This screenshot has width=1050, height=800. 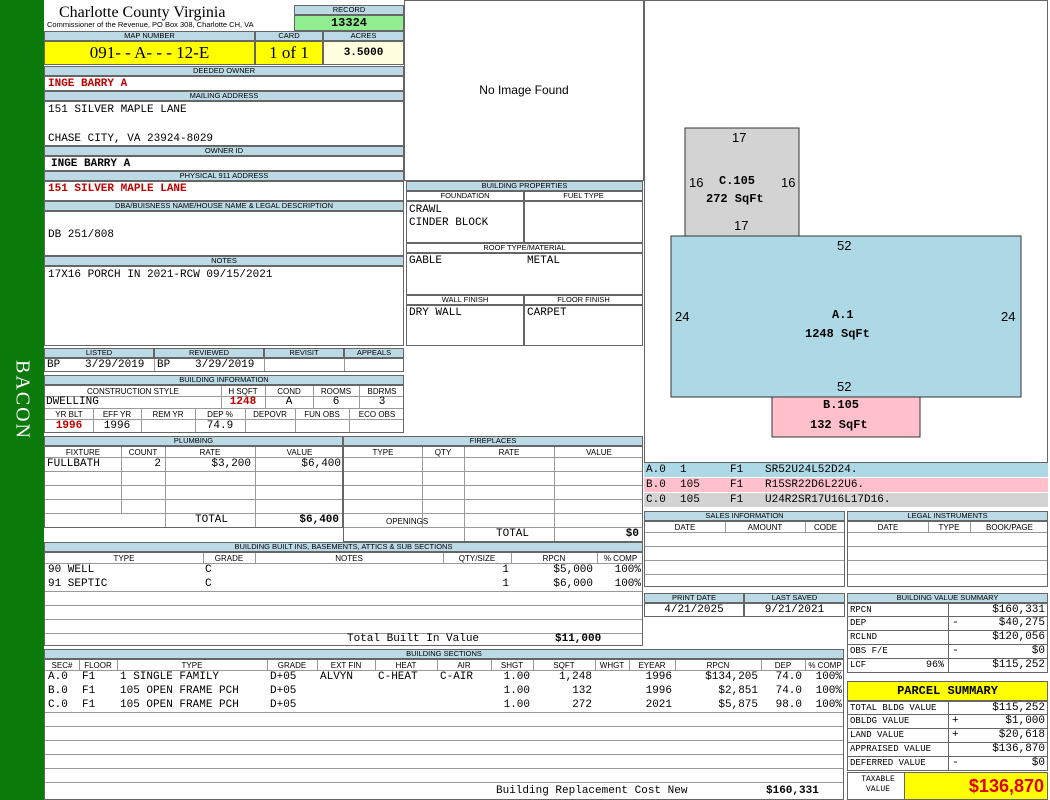 I want to click on a-name: A.1, so click(x=843, y=315).